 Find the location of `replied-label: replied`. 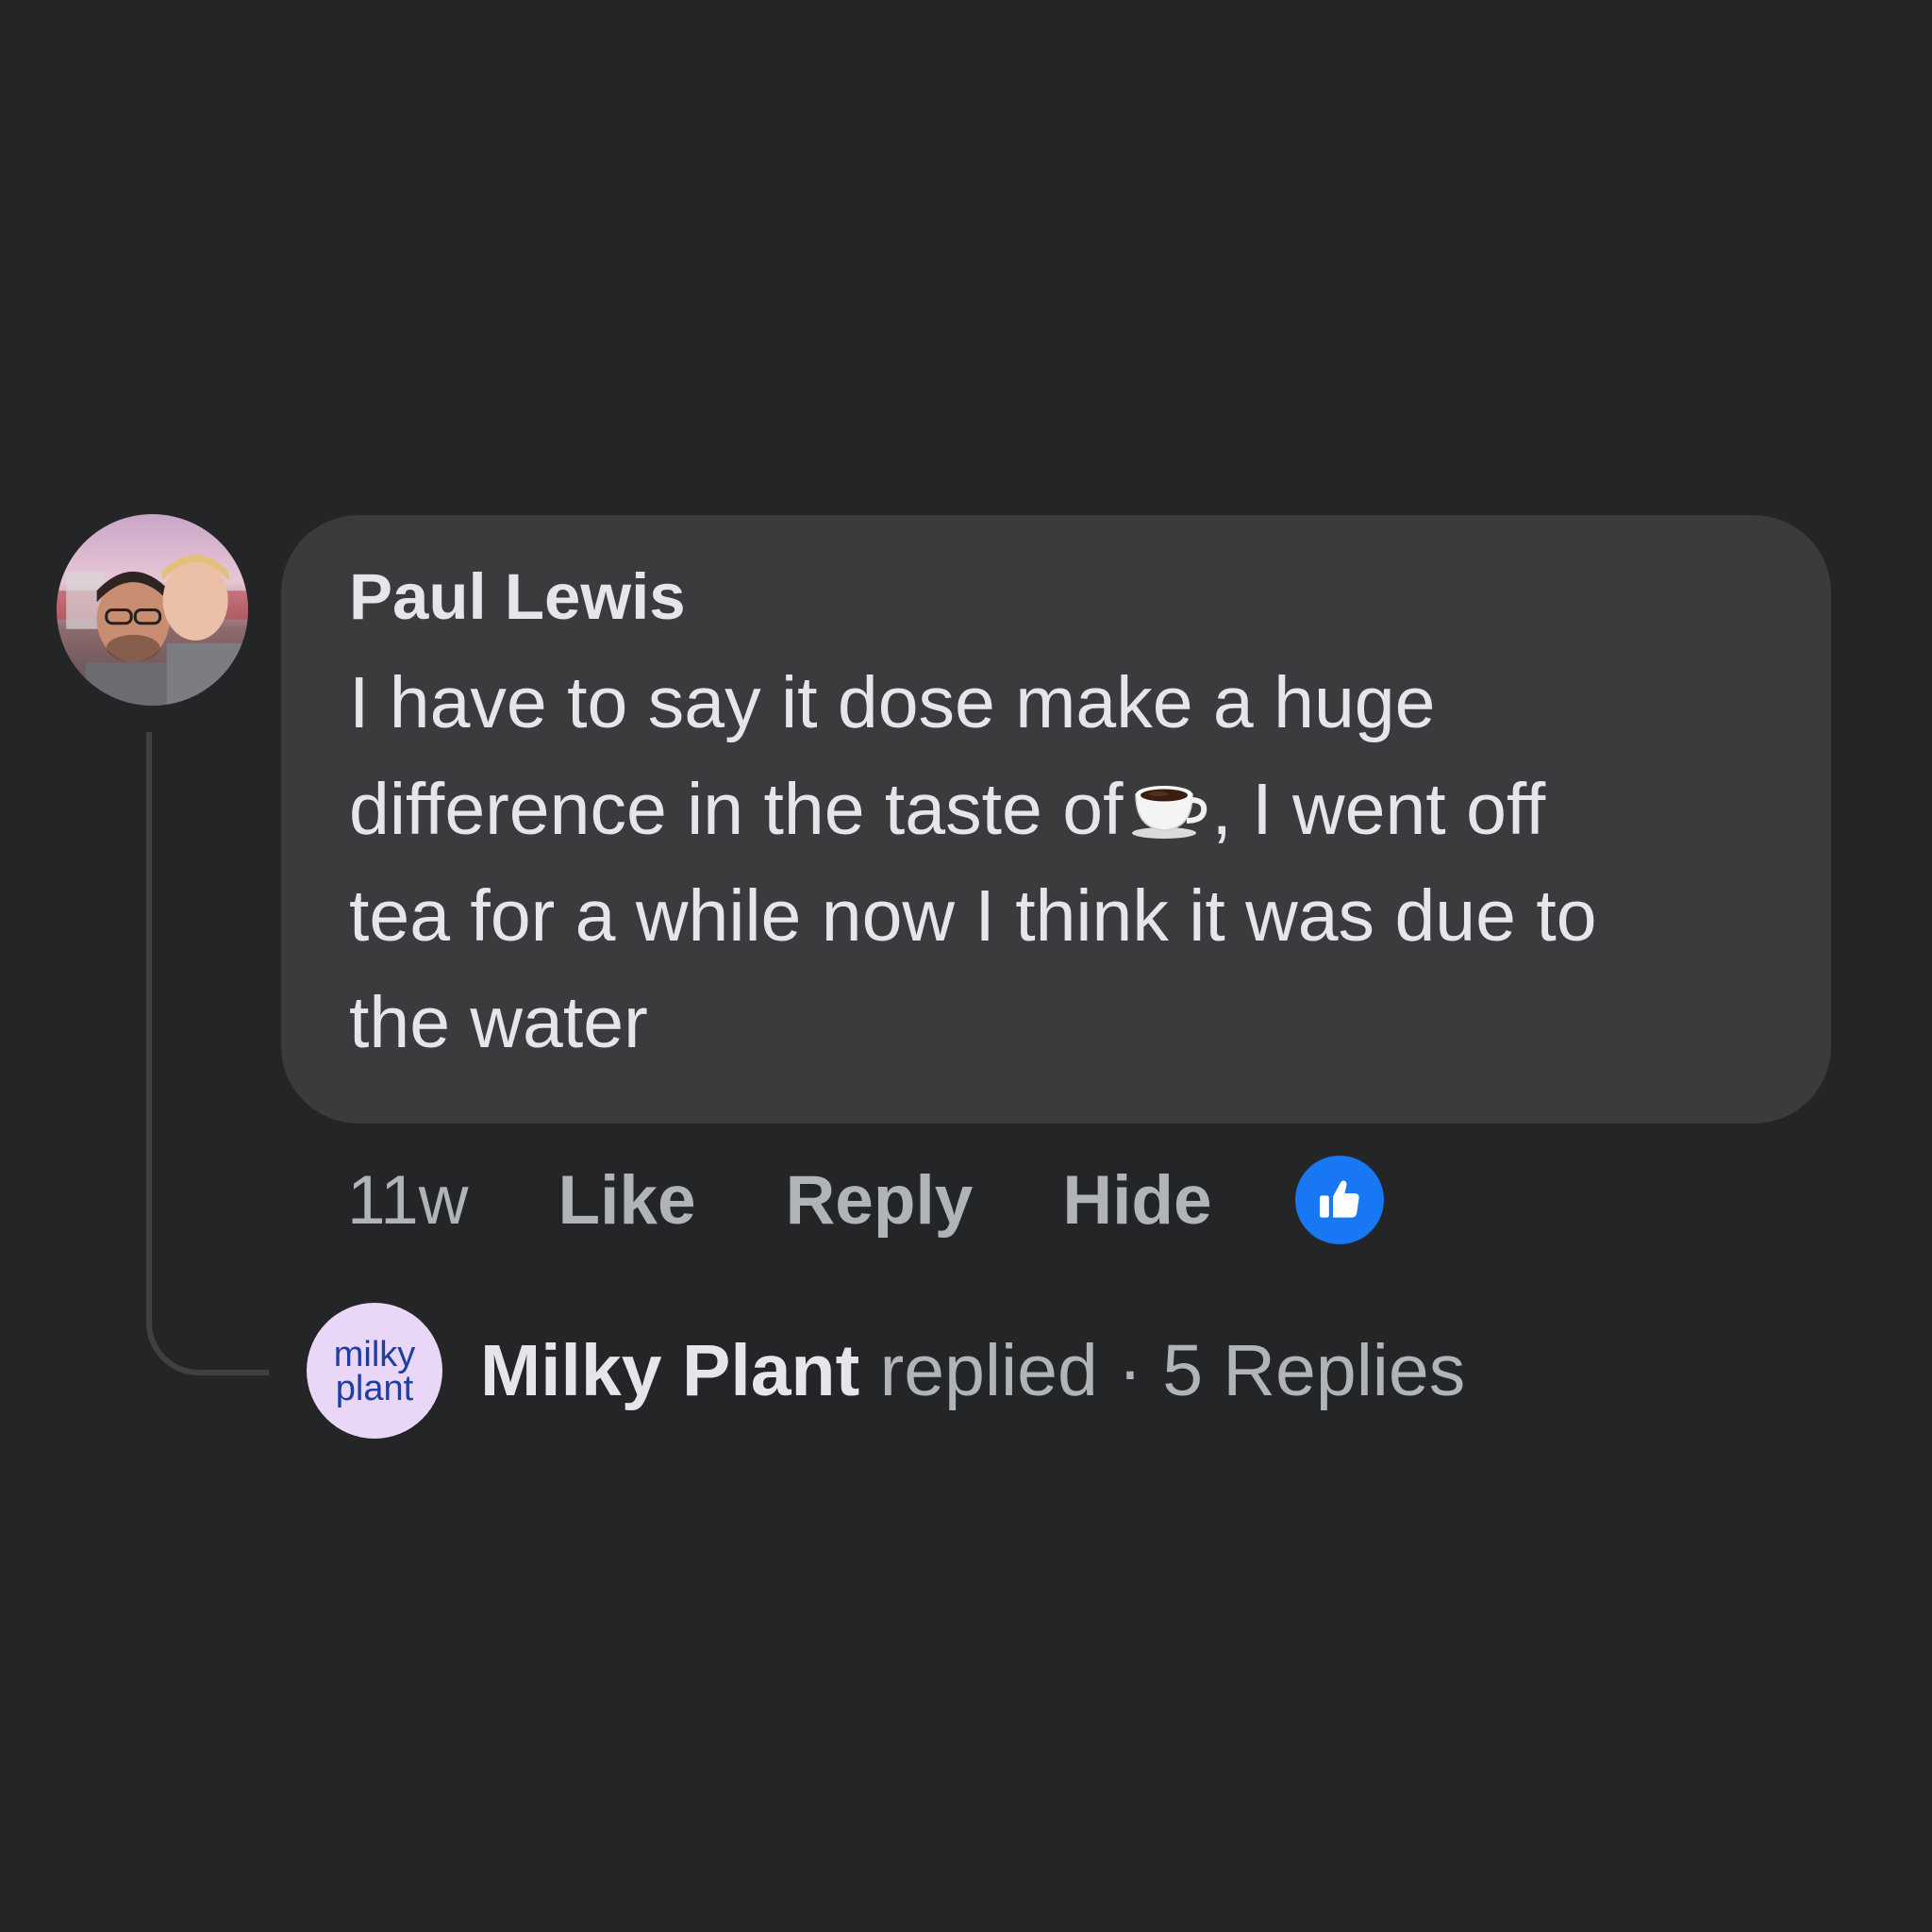

replied-label: replied is located at coordinates (979, 1370).